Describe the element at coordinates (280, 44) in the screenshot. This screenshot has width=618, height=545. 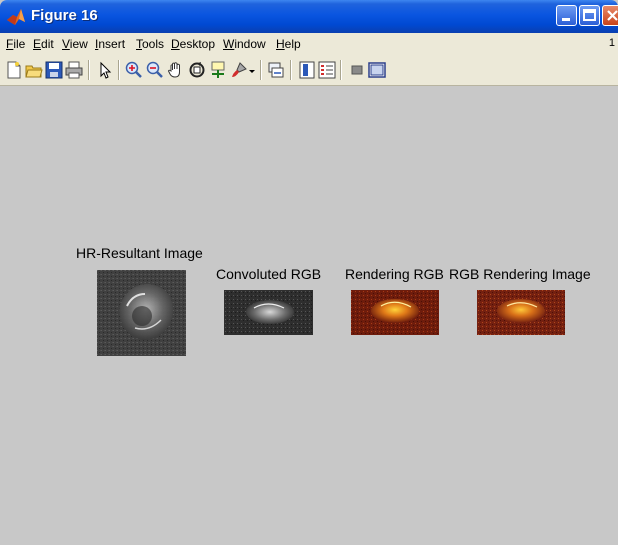
I see `menu-help-accesskey: H` at that location.